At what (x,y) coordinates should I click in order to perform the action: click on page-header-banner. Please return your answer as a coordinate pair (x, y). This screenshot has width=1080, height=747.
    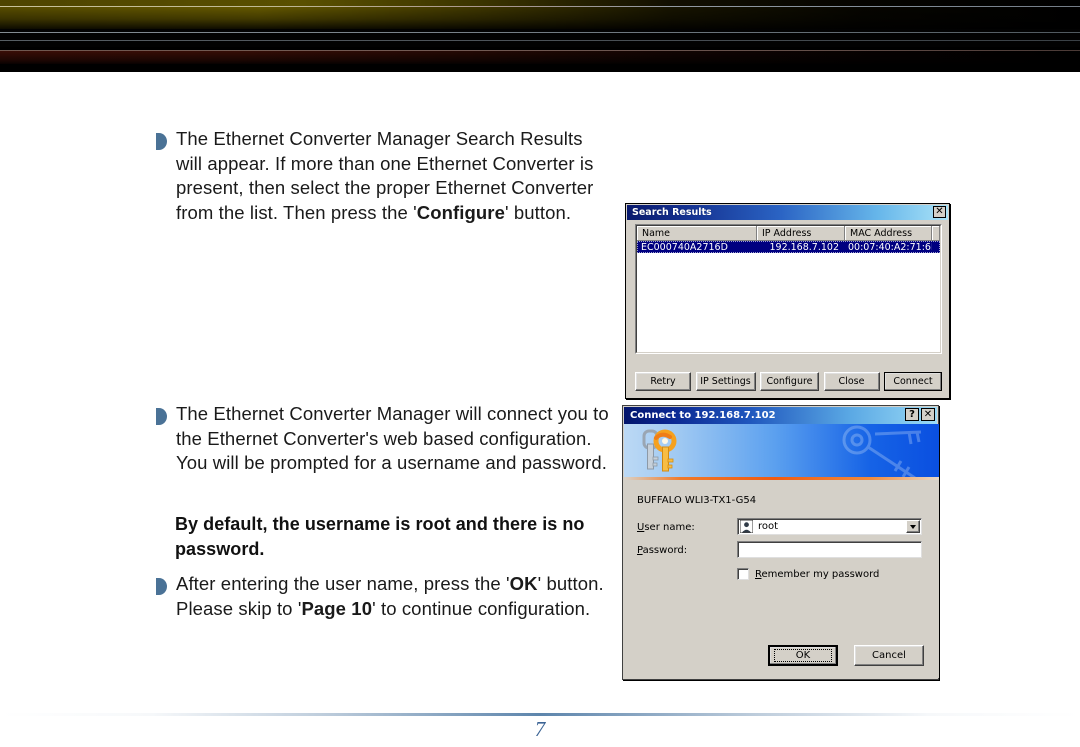
    Looking at the image, I should click on (540, 36).